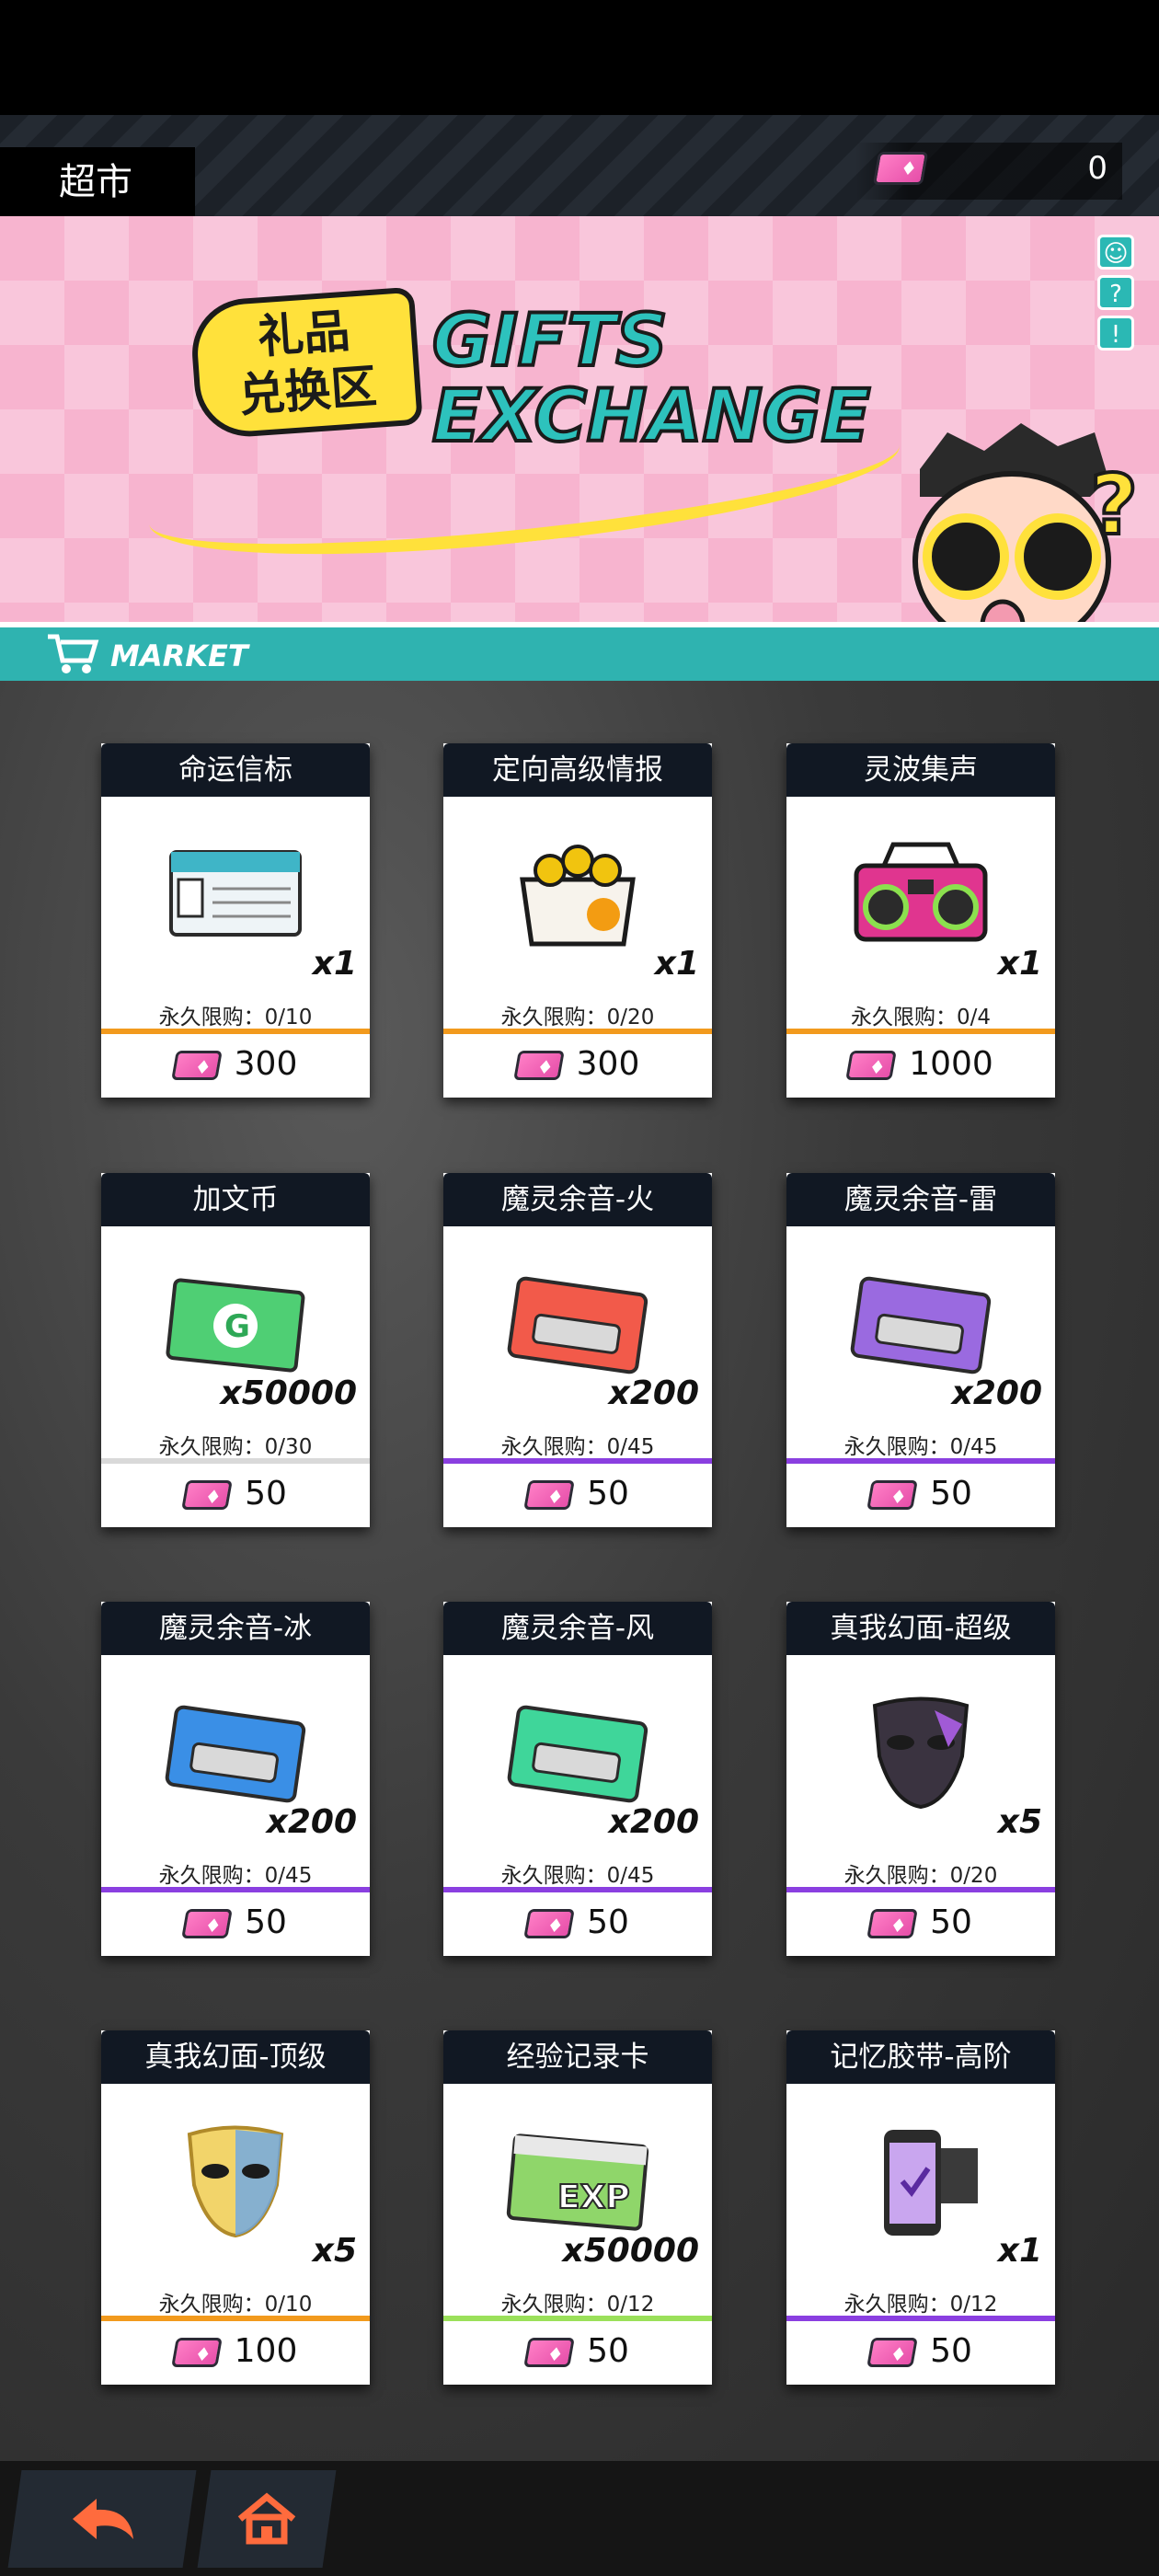  I want to click on item-name: 经验记录卡, so click(577, 2057).